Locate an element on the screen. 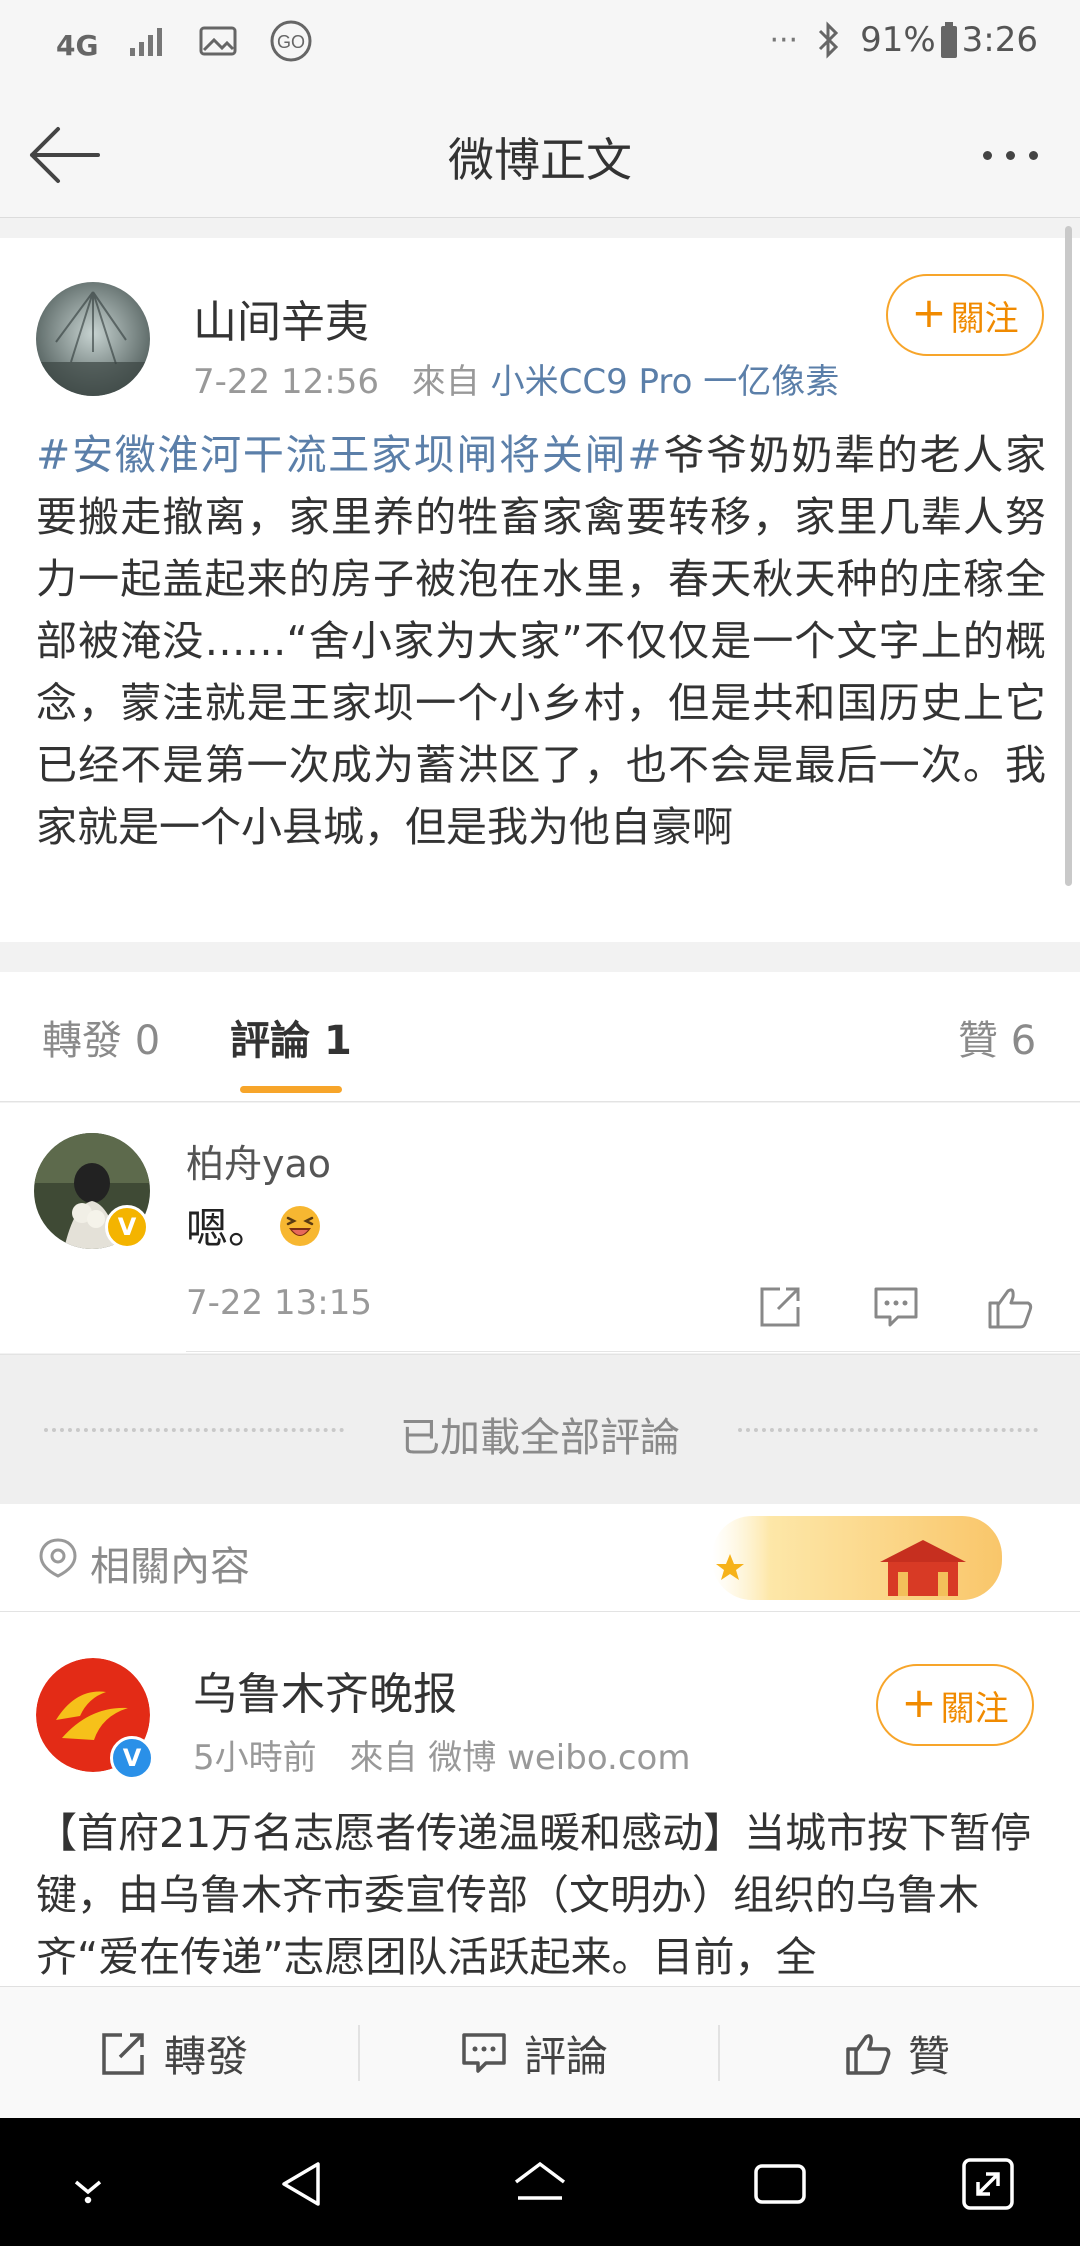  all-loaded-text: 已加載全部評論 is located at coordinates (540, 1438).